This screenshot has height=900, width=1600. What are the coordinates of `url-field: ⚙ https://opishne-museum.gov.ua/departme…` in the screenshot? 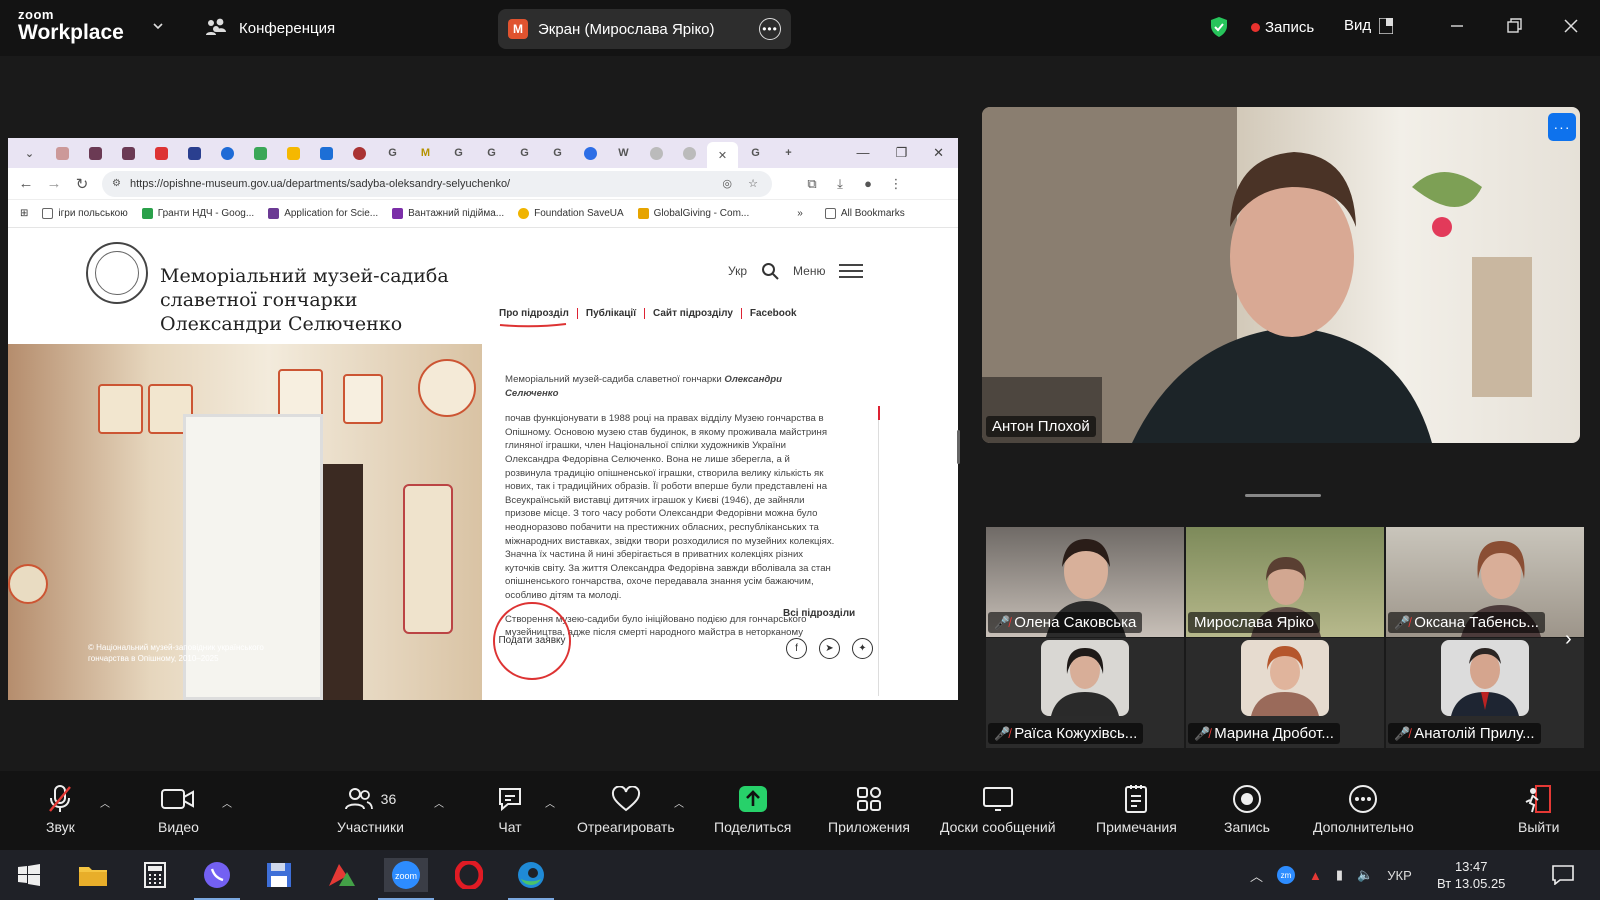 It's located at (437, 183).